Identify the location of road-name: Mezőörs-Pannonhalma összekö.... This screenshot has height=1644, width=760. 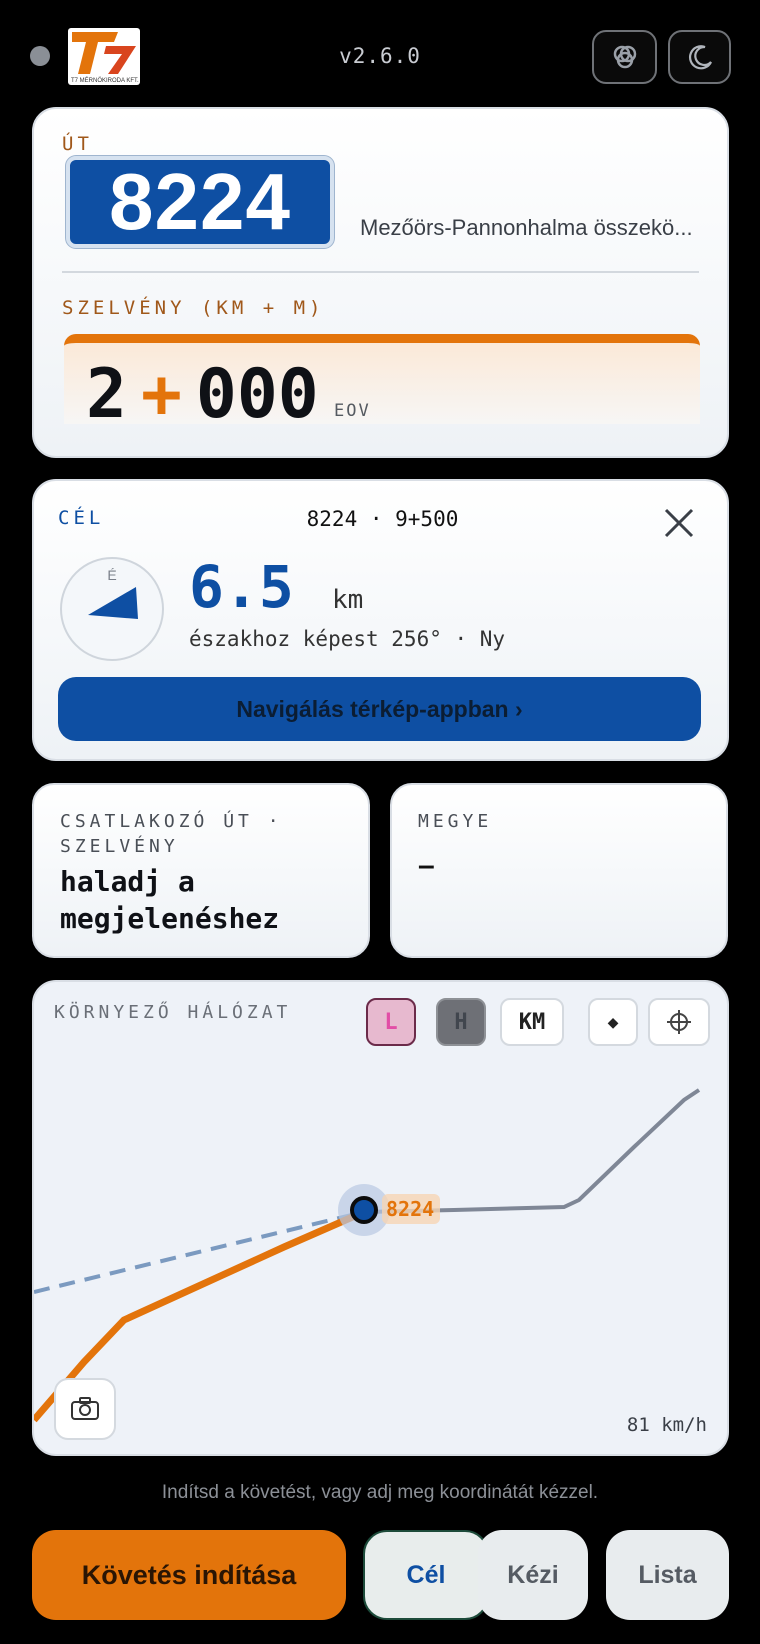
(526, 227).